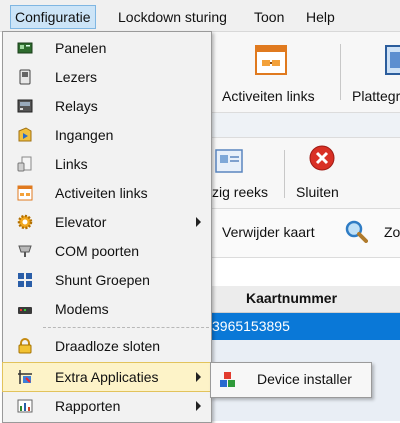 The width and height of the screenshot is (400, 423). Describe the element at coordinates (97, 251) in the screenshot. I see `menu-item-label: COM poorten` at that location.